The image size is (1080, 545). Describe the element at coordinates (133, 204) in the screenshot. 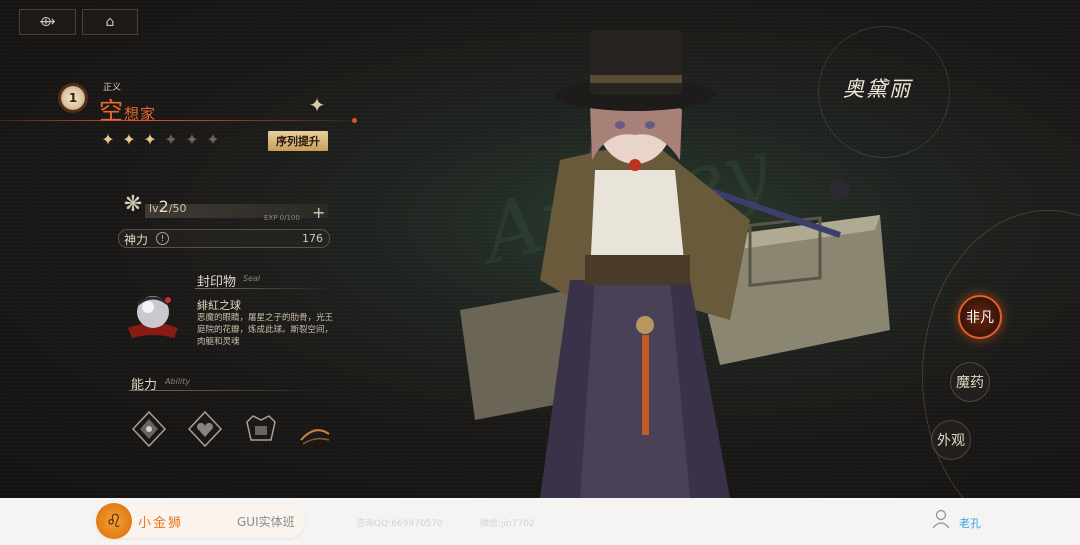

I see `level-emblem-icon: ❋` at that location.